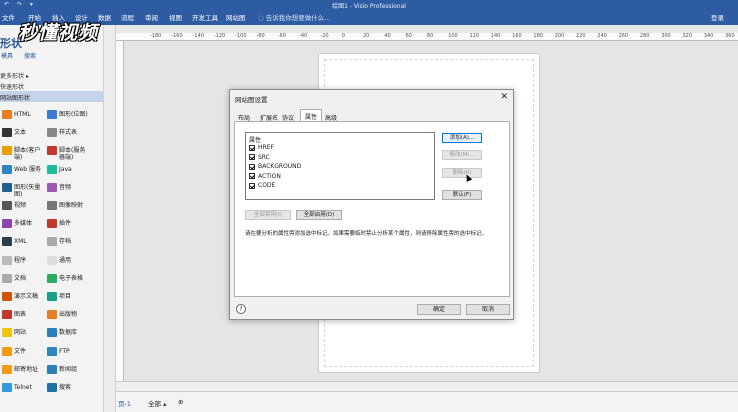 This screenshot has width=738, height=412. What do you see at coordinates (104, 17) in the screenshot?
I see `tab-data: 数据` at bounding box center [104, 17].